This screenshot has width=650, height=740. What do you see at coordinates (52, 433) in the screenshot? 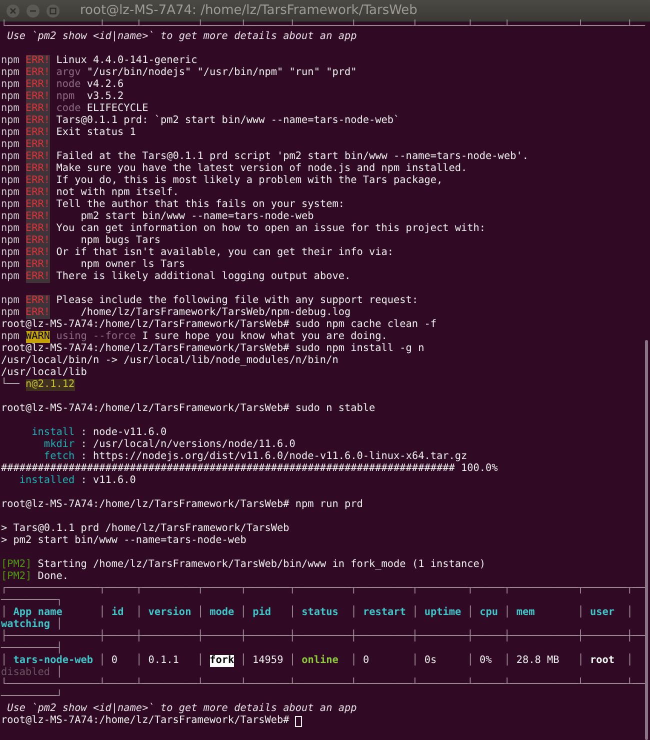
I see `step-label: install` at bounding box center [52, 433].